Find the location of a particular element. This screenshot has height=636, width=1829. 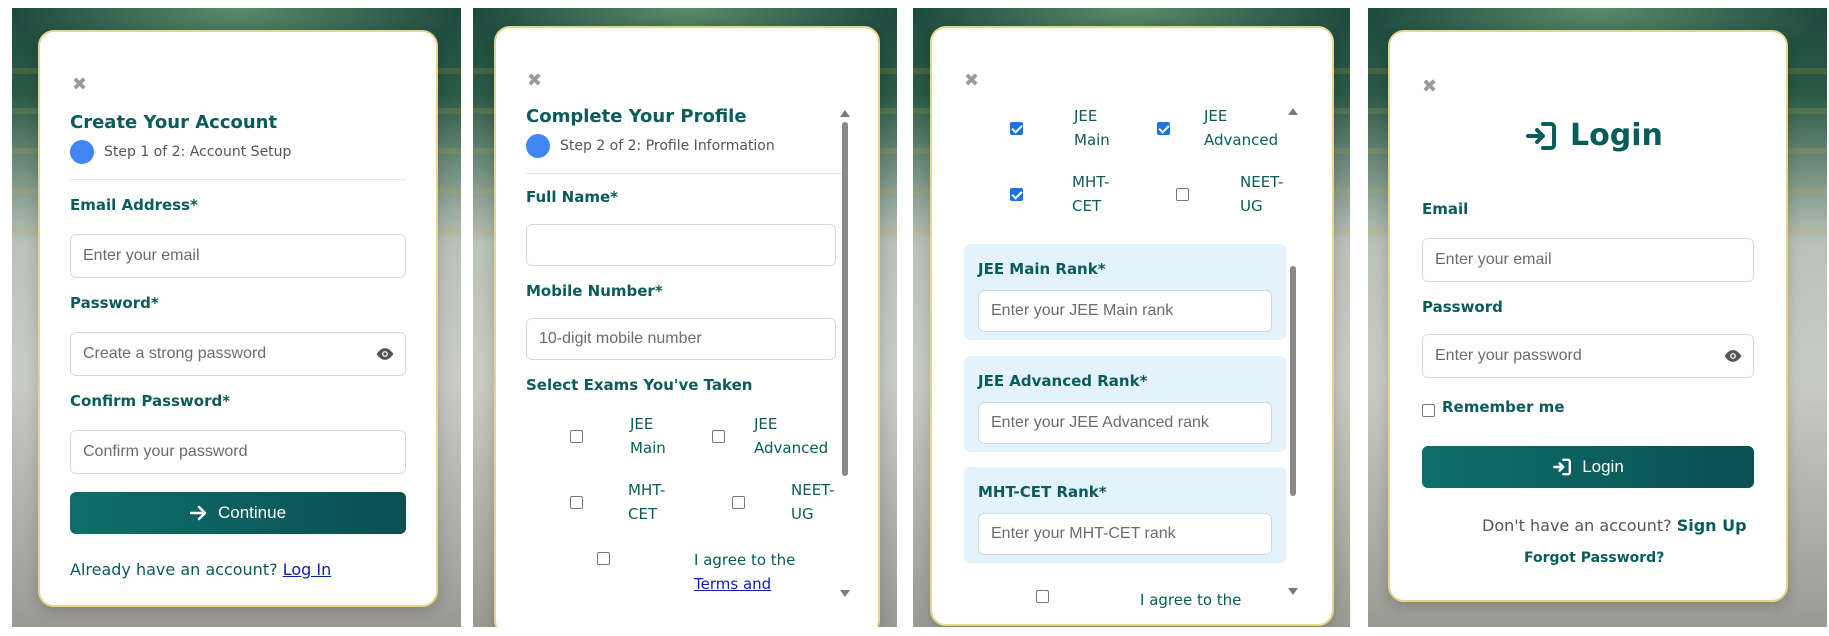

remember-checkbox is located at coordinates (1428, 410).